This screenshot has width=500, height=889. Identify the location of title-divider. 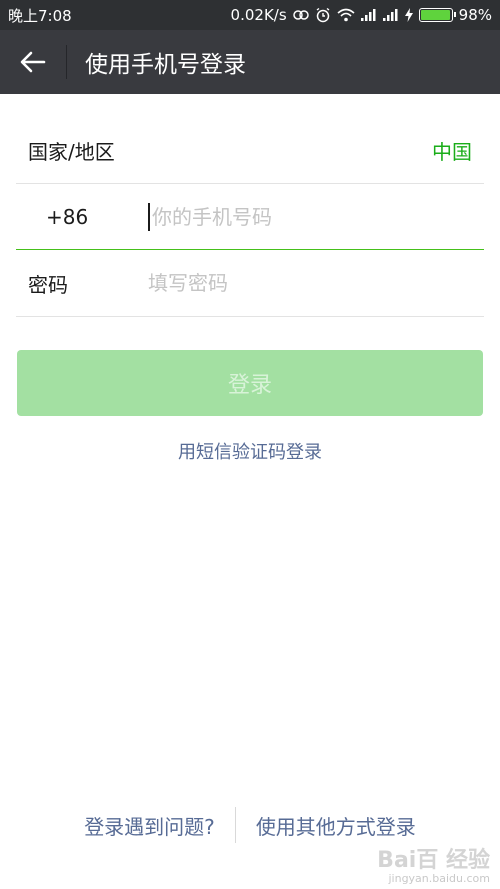
(66, 62).